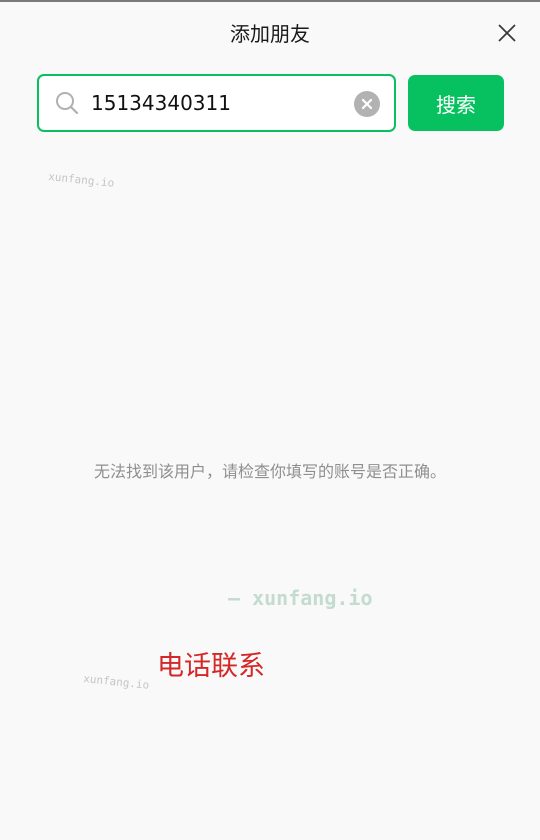  I want to click on close-icon, so click(507, 33).